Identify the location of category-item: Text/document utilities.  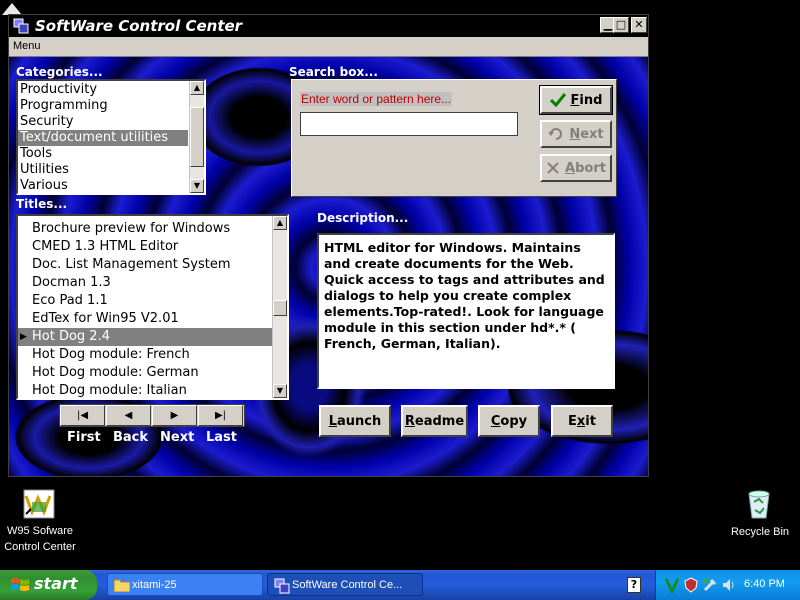
(103, 138).